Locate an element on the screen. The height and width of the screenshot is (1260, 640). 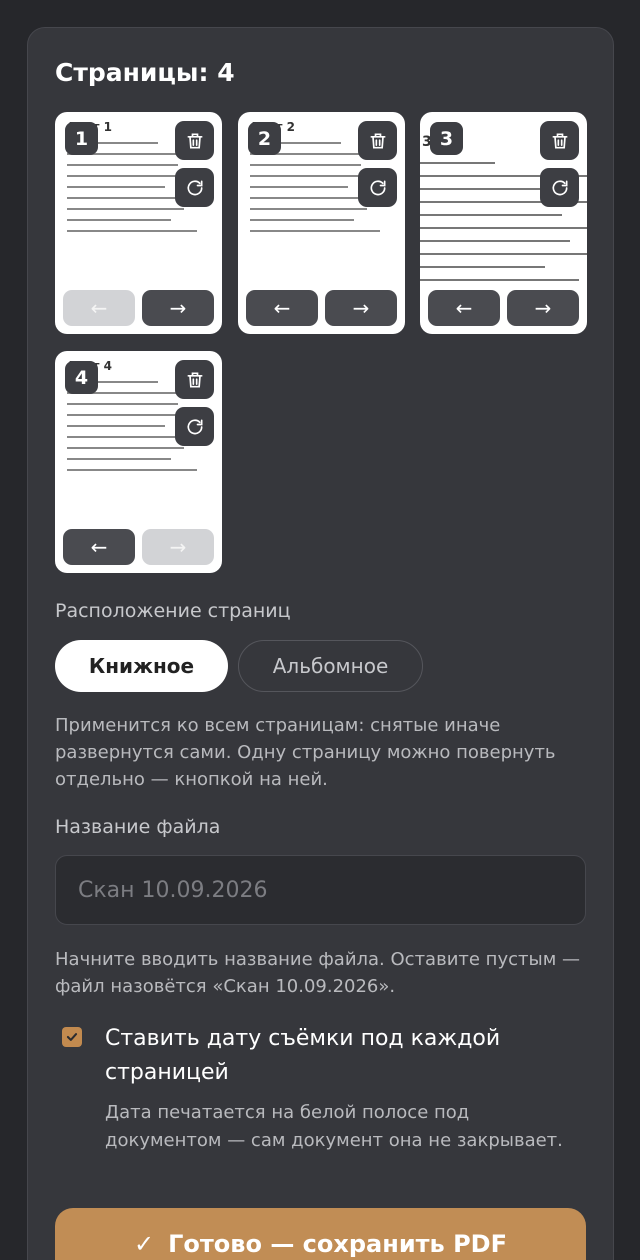
checkmark-icon is located at coordinates (72, 1037).